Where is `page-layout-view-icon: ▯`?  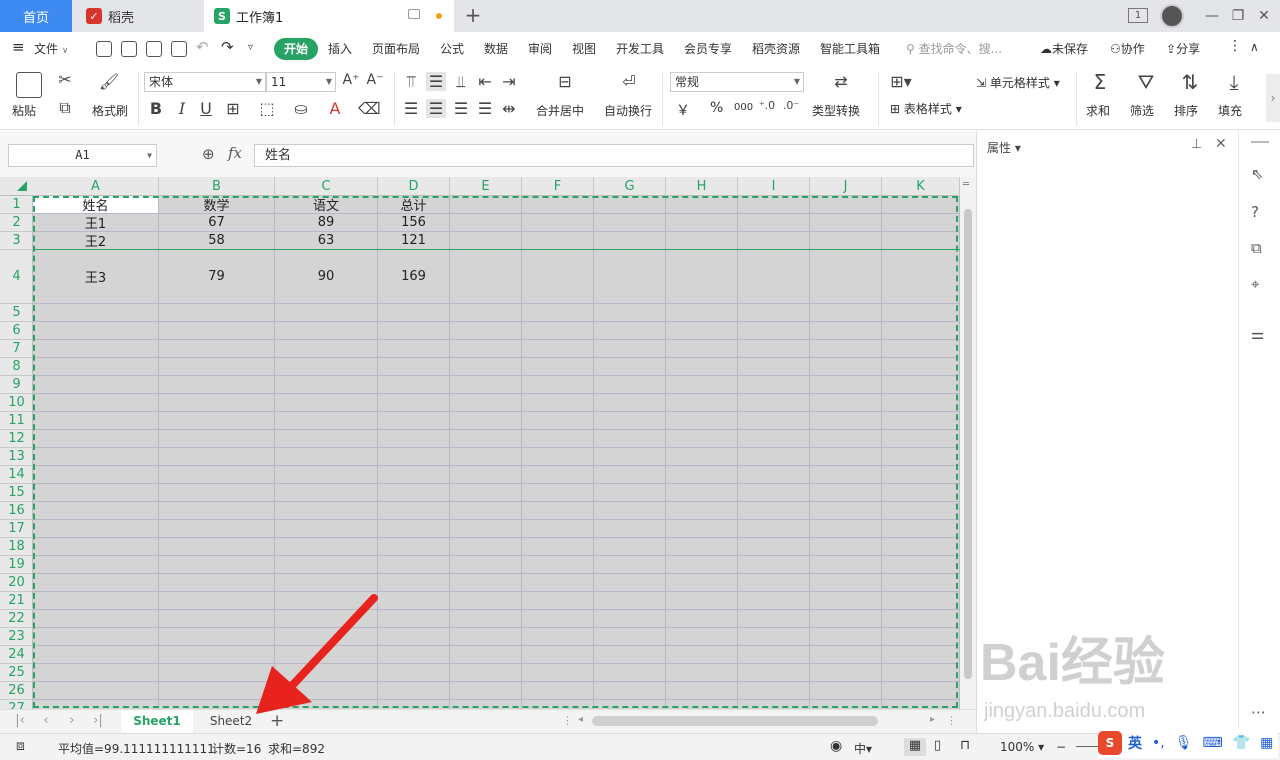
page-layout-view-icon: ▯ is located at coordinates (937, 745).